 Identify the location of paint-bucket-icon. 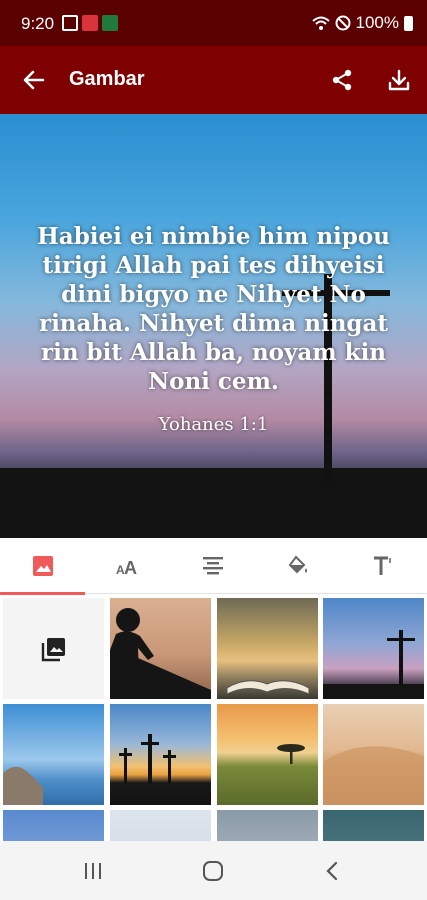
(297, 564).